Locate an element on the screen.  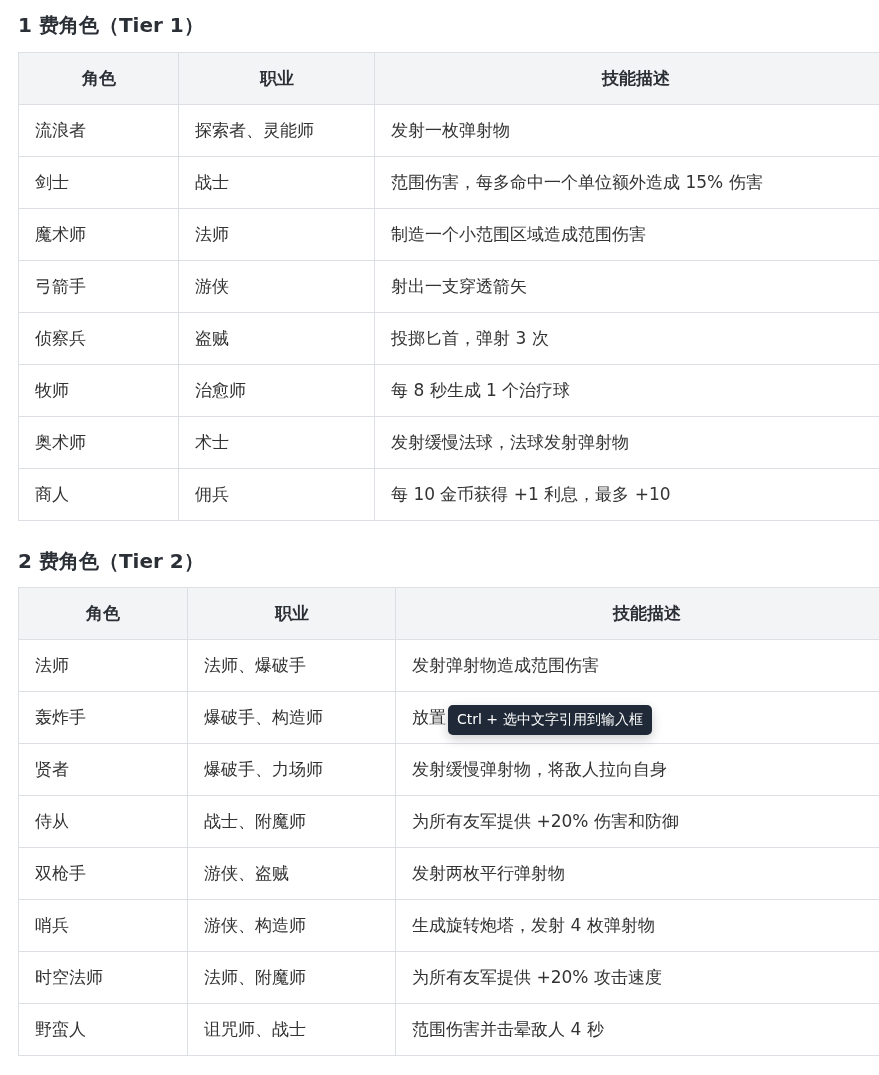
table-cell: 爆破手、构造师 is located at coordinates (291, 717).